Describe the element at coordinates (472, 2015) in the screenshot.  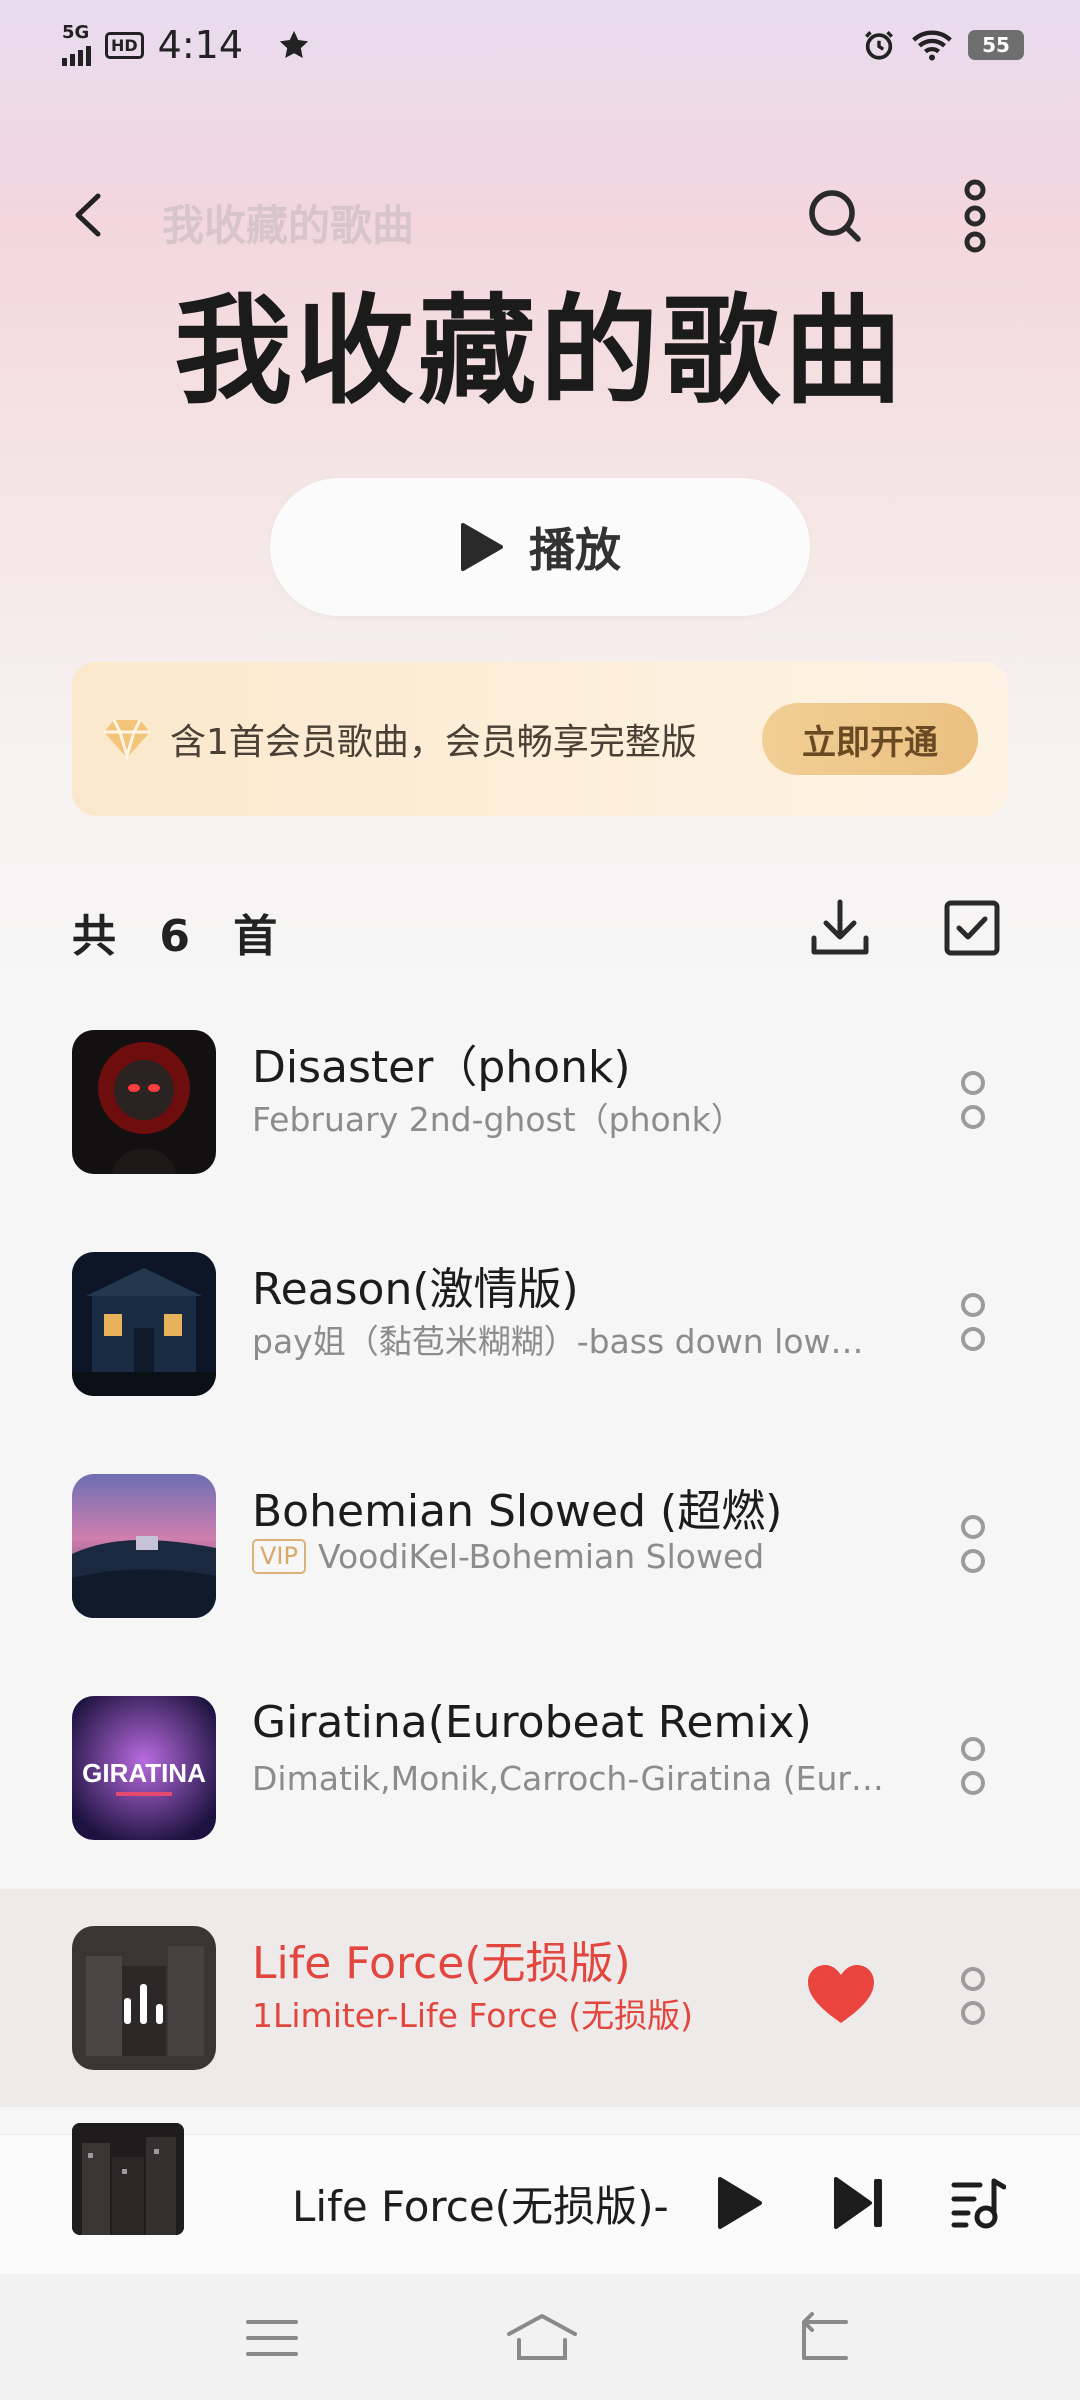
I see `song-artist: 1Limiter-Life Force (无损版)` at that location.